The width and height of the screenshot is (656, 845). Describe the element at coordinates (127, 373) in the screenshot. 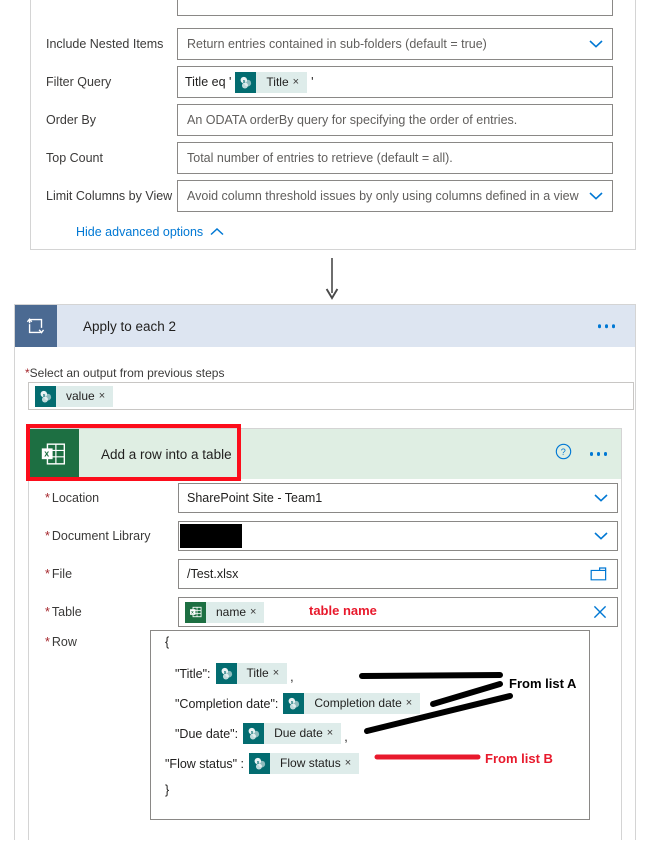

I see `select-output-label-text: Select an output from previous steps` at that location.